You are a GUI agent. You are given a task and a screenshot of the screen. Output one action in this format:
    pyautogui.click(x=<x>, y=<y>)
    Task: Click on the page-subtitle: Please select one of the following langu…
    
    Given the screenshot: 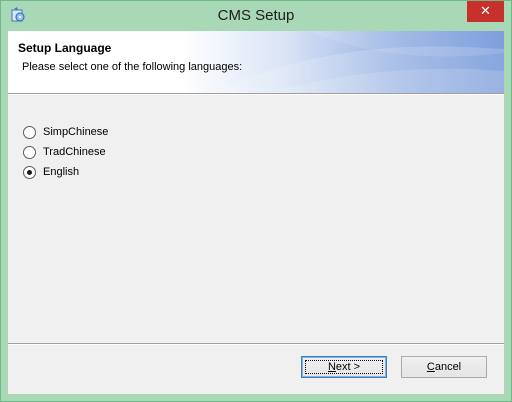 What is the action you would take?
    pyautogui.click(x=132, y=67)
    